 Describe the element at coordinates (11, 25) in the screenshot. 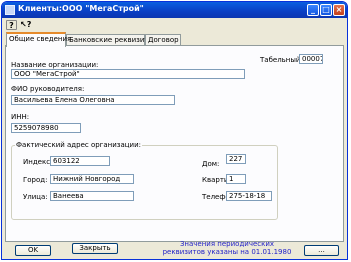

I see `help-icon: ?` at that location.